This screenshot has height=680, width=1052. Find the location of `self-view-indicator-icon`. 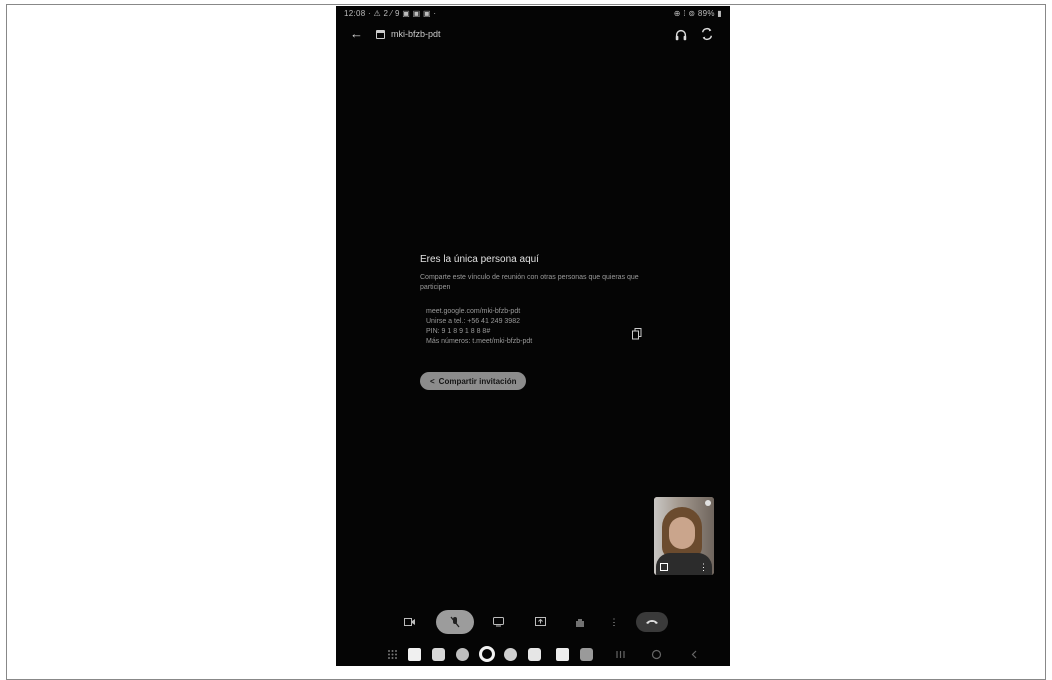

self-view-indicator-icon is located at coordinates (708, 503).